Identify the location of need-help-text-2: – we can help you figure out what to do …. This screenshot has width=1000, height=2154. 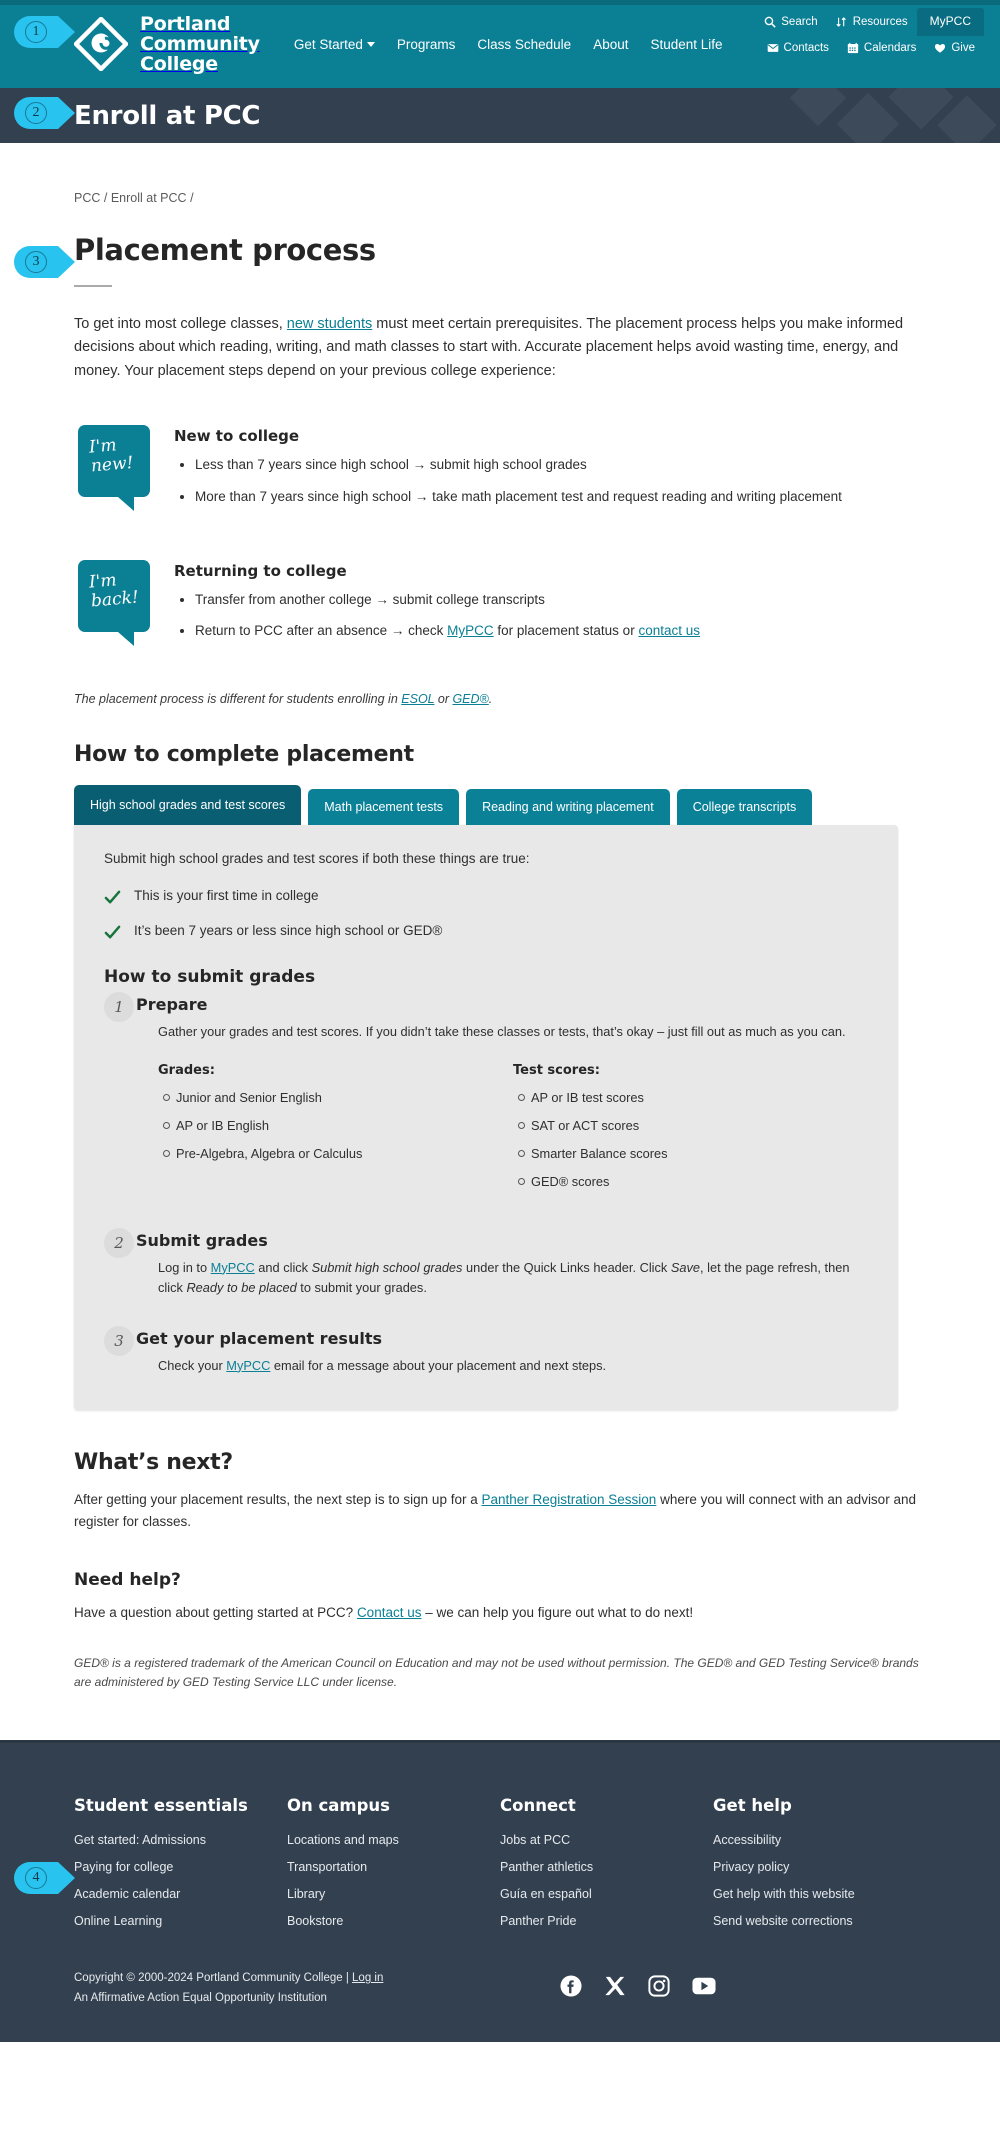
(557, 1613).